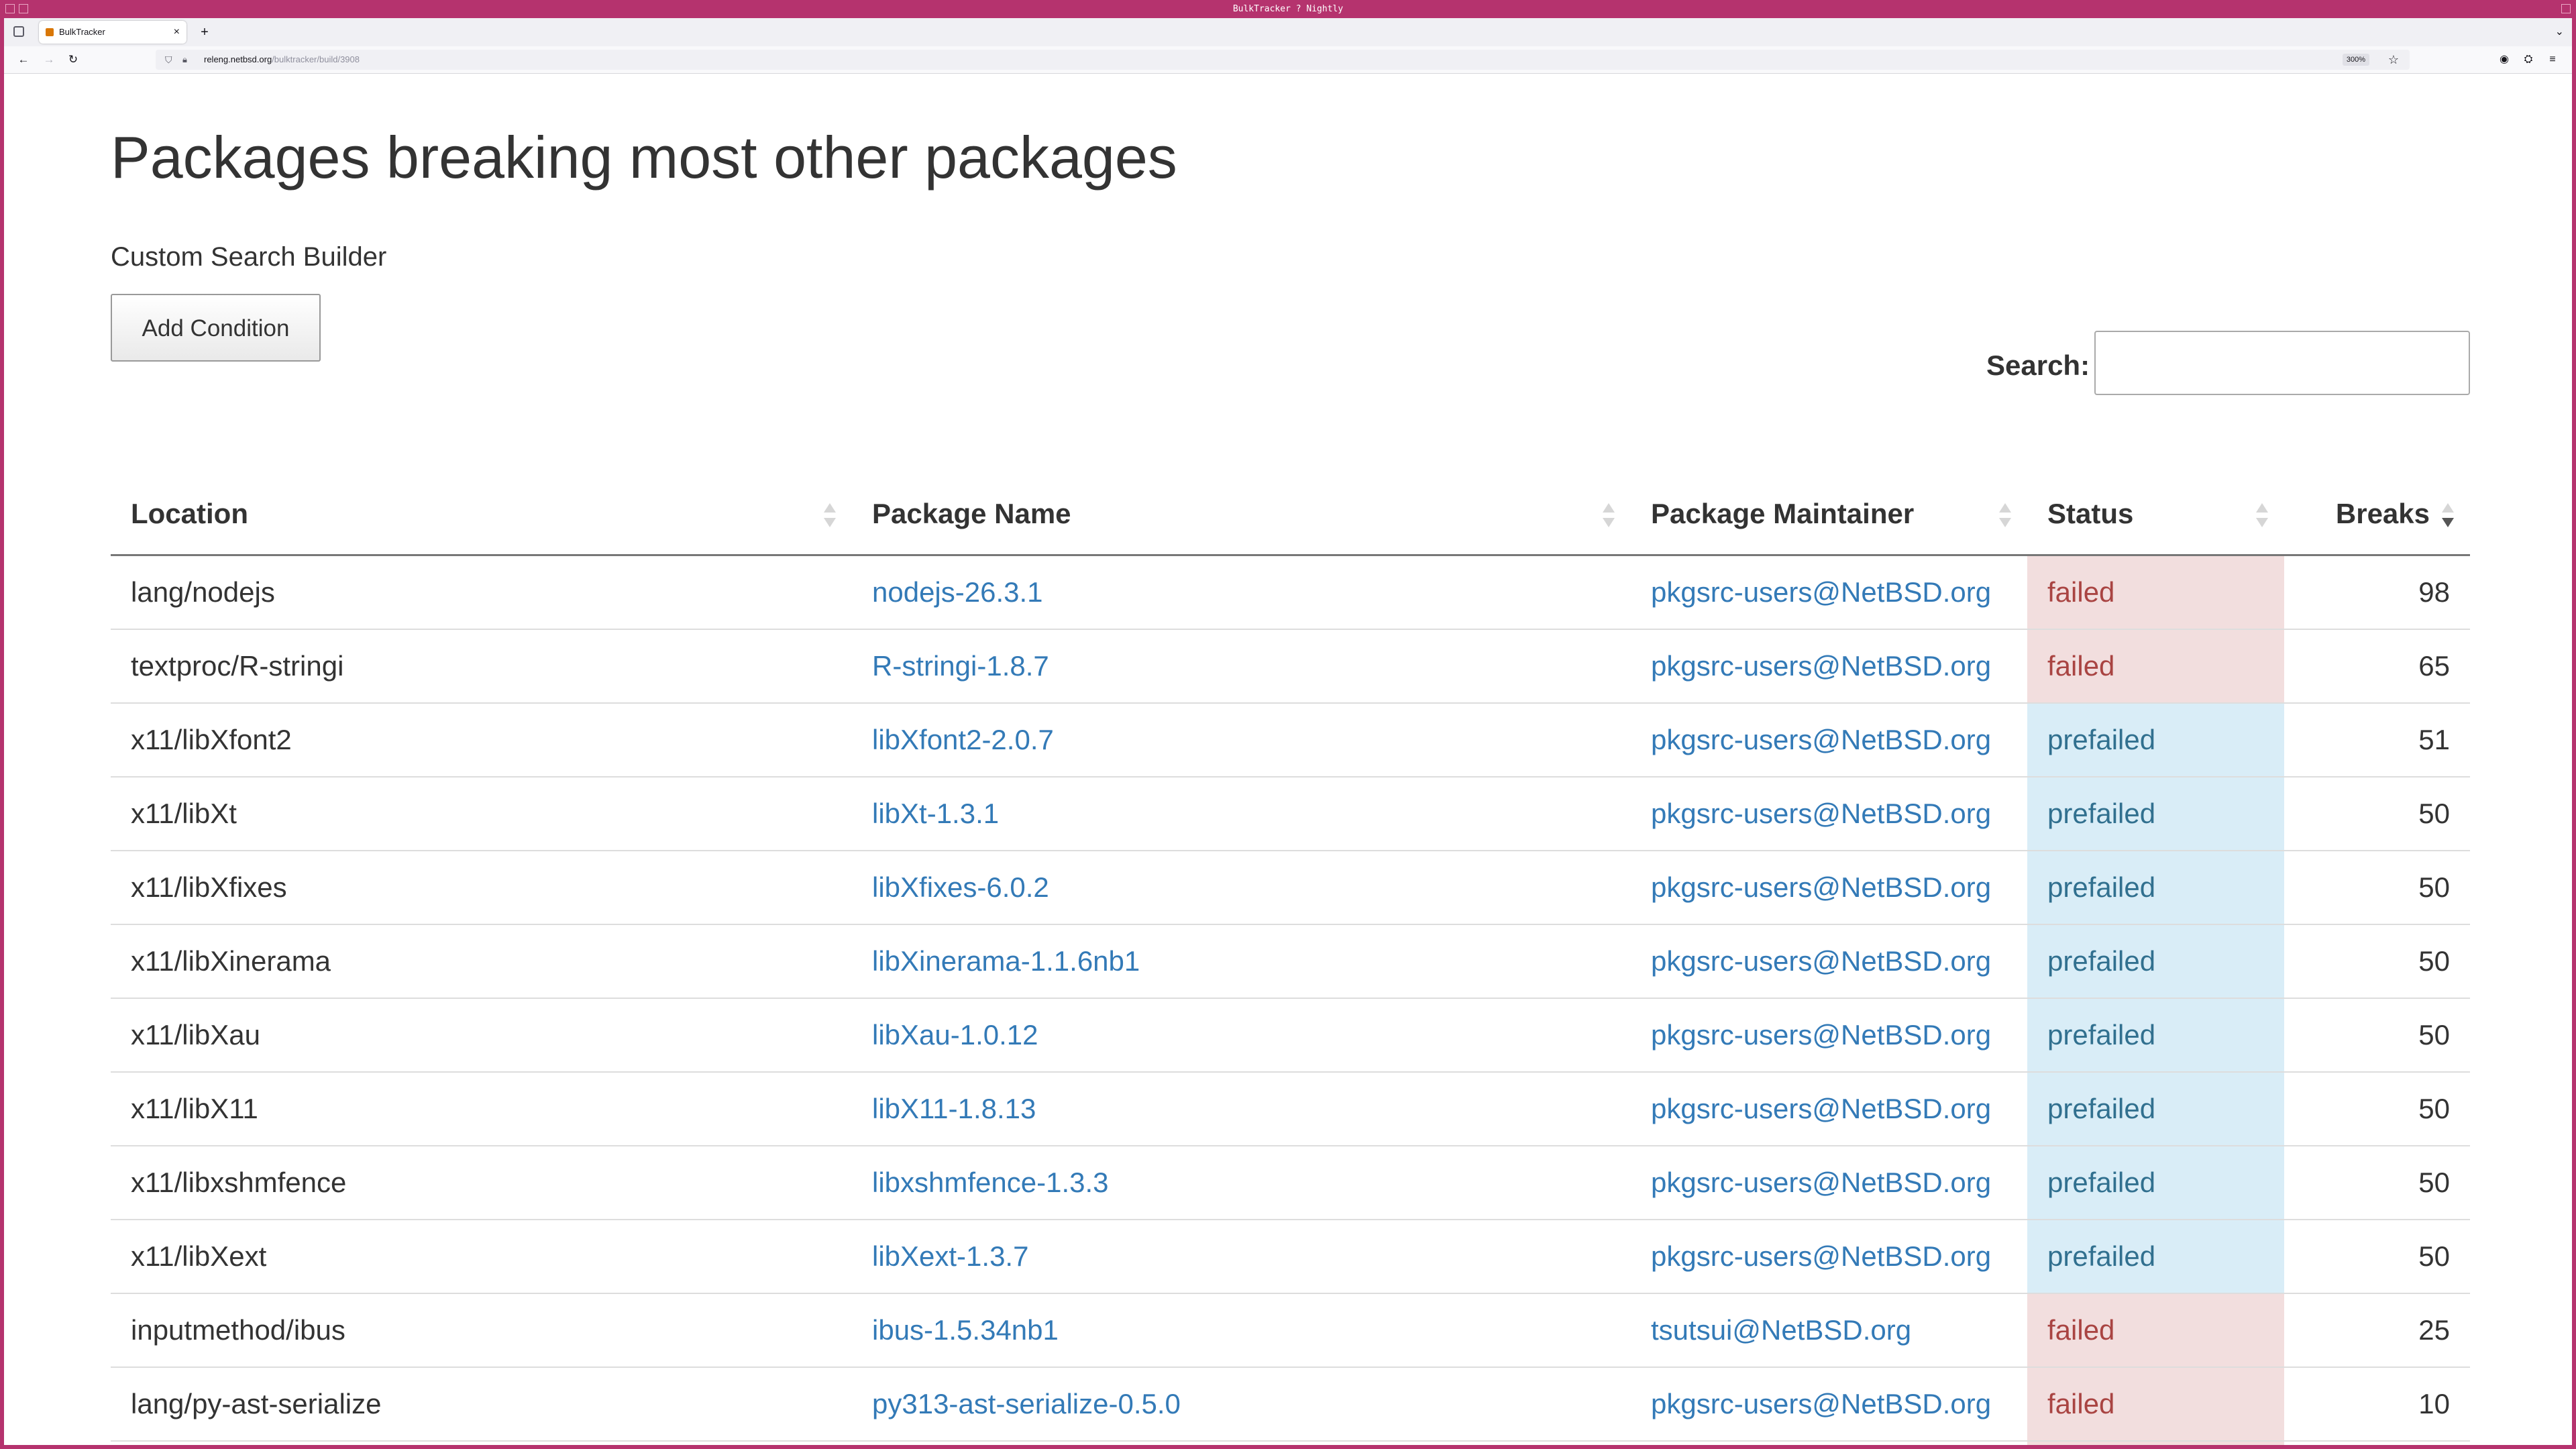  Describe the element at coordinates (481, 888) in the screenshot. I see `cell-location: x11/libXfixes` at that location.